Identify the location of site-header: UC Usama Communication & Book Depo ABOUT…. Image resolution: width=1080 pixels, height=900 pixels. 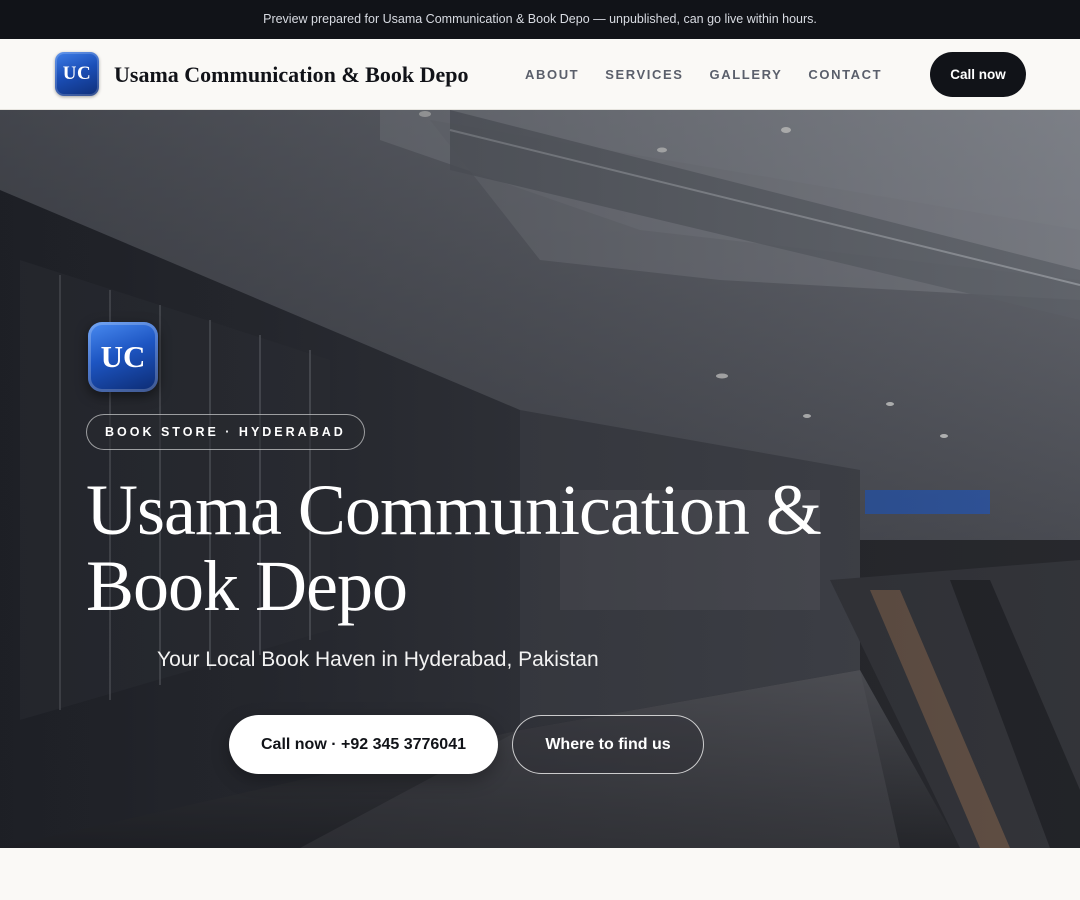
(540, 74).